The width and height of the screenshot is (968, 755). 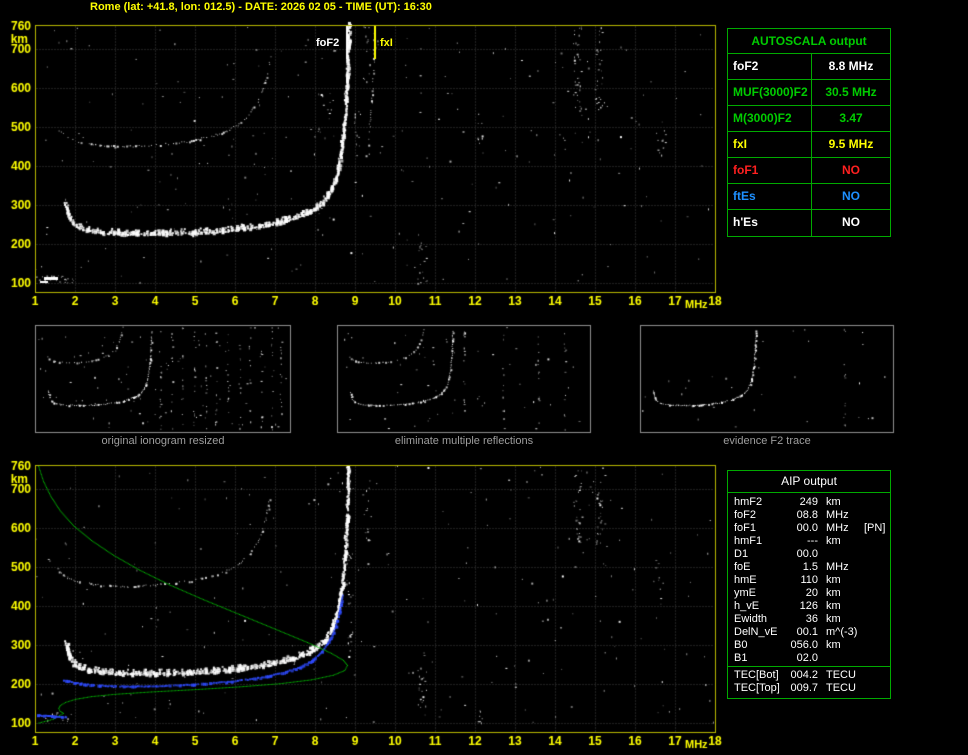 I want to click on aip-row: TEC[Top] 009.7 TECU, so click(x=809, y=688).